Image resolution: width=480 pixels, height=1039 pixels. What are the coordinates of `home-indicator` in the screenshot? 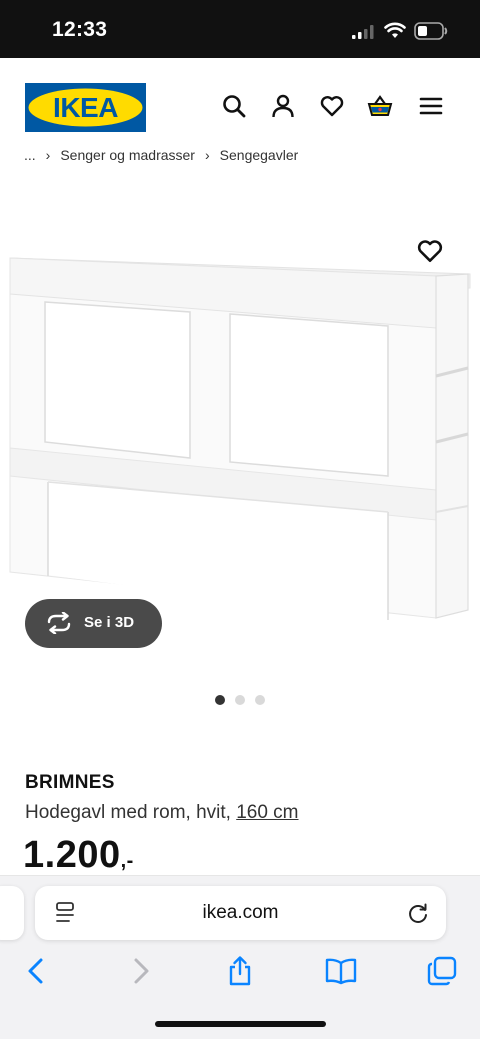 It's located at (240, 1024).